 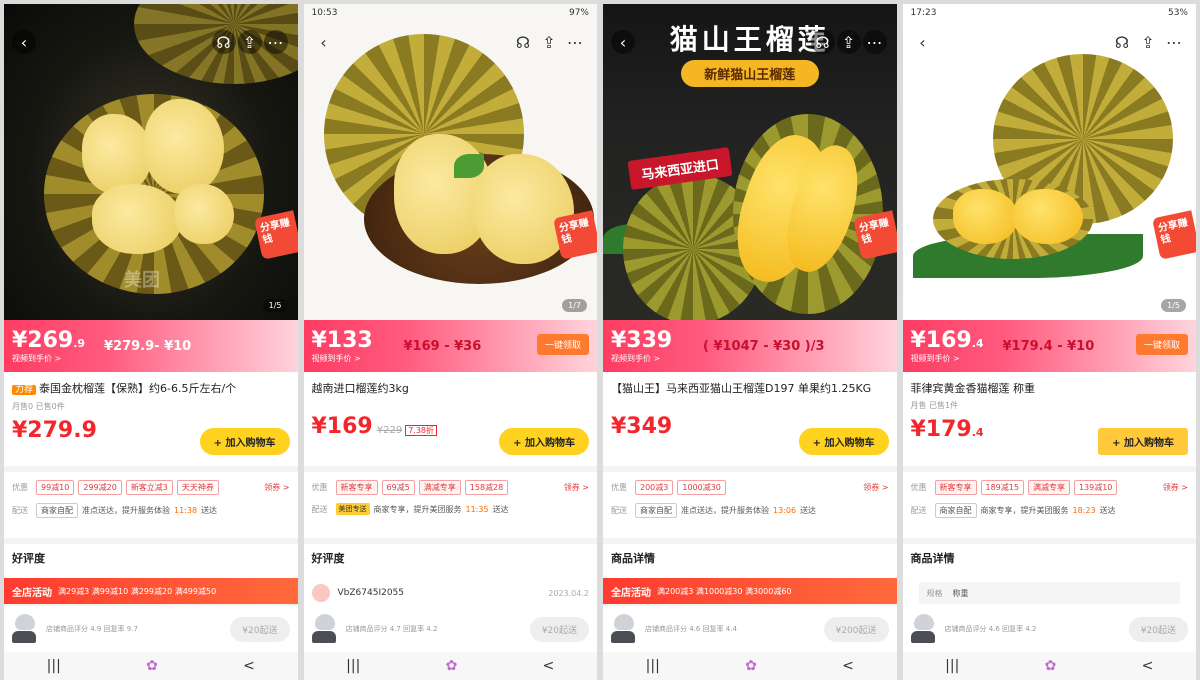 I want to click on delivery-text: 商家专享，提升美团服务, so click(x=1024, y=510).